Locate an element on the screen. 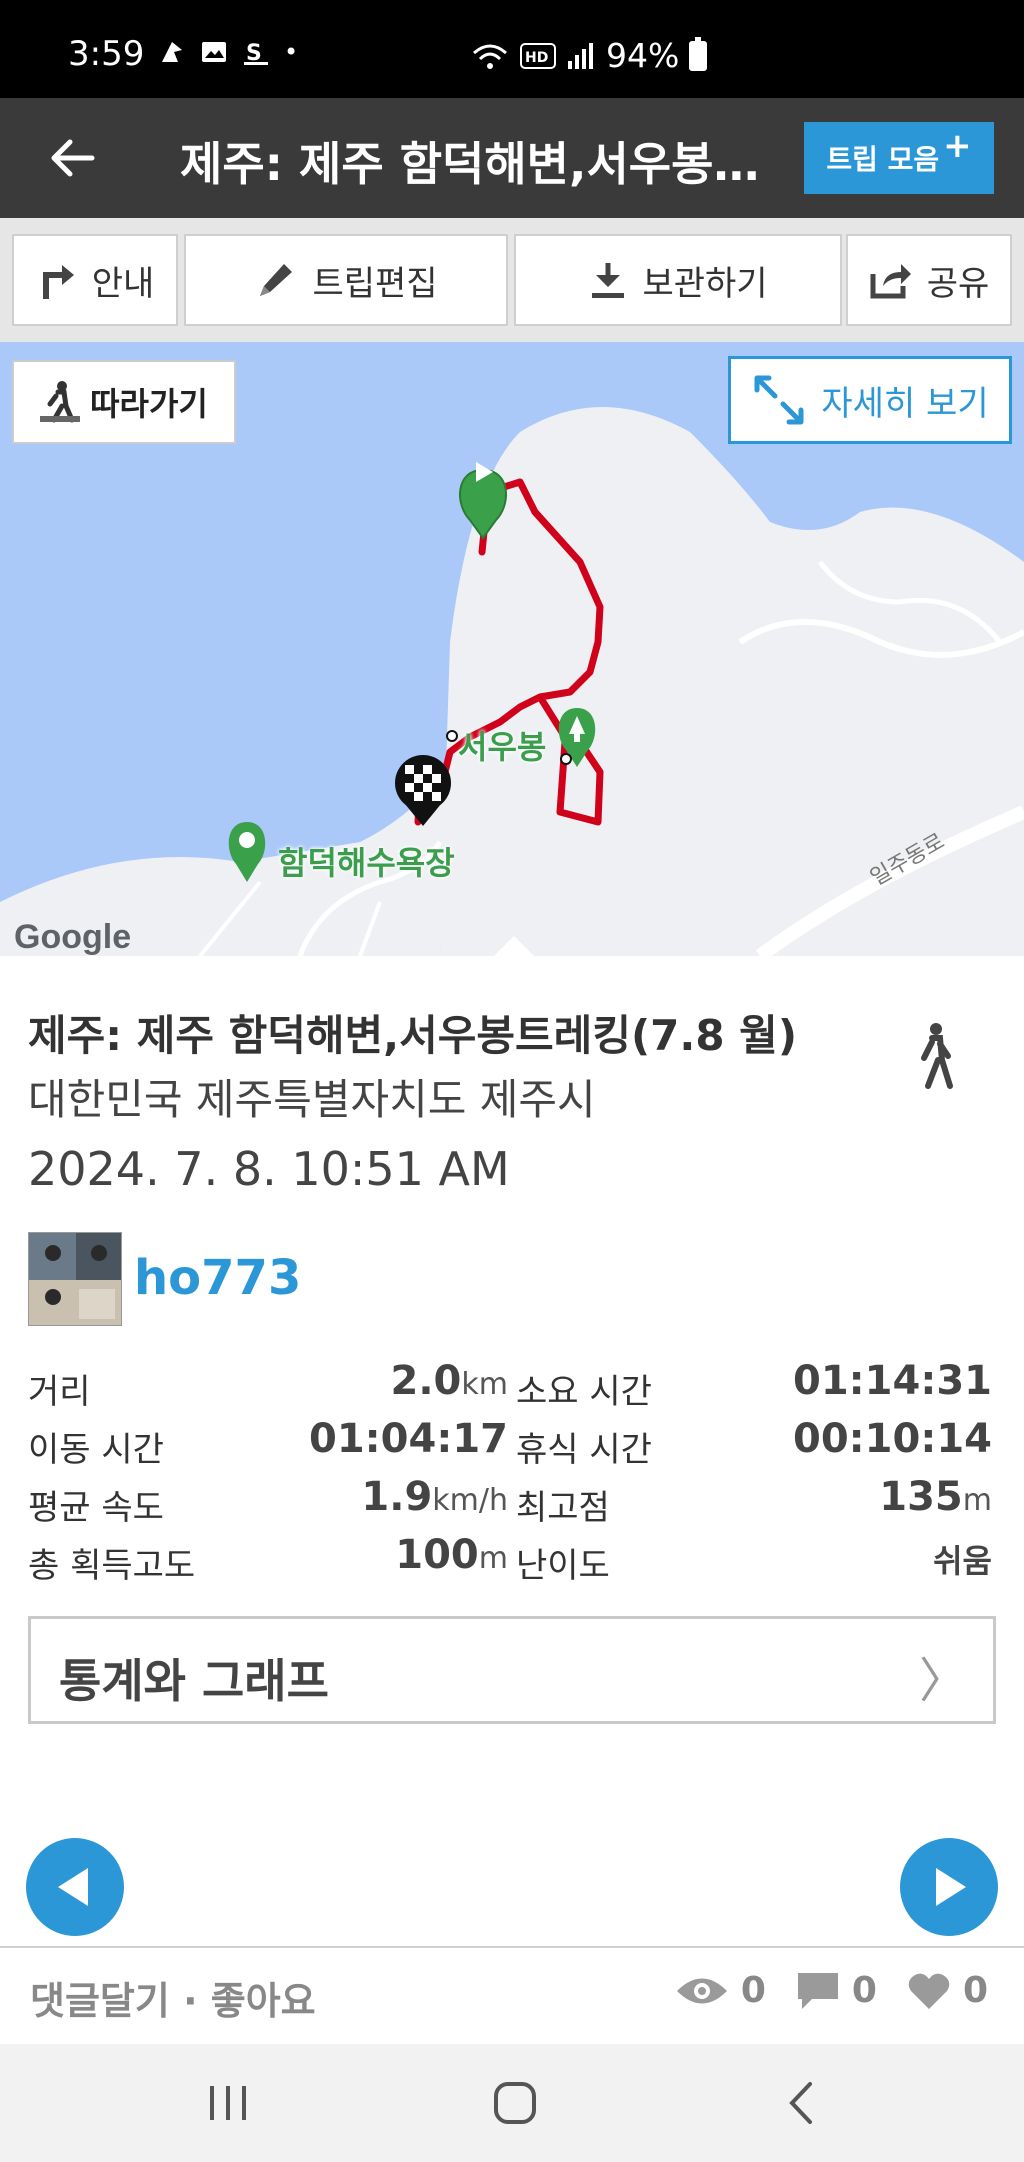 The width and height of the screenshot is (1024, 2162). stat-row: 이동 시간 01:04:17 휴식 시간 00:10:14 is located at coordinates (512, 1443).